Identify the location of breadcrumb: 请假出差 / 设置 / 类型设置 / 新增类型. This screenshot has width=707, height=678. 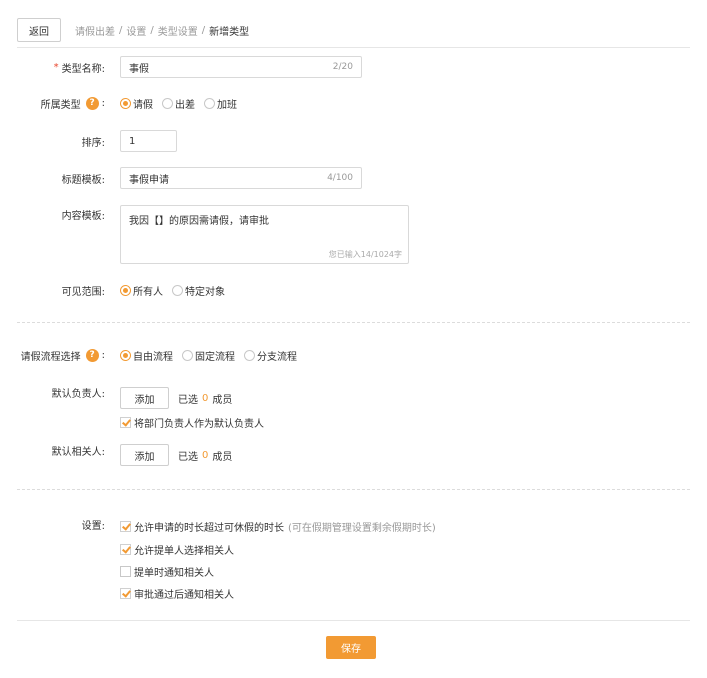
(162, 30).